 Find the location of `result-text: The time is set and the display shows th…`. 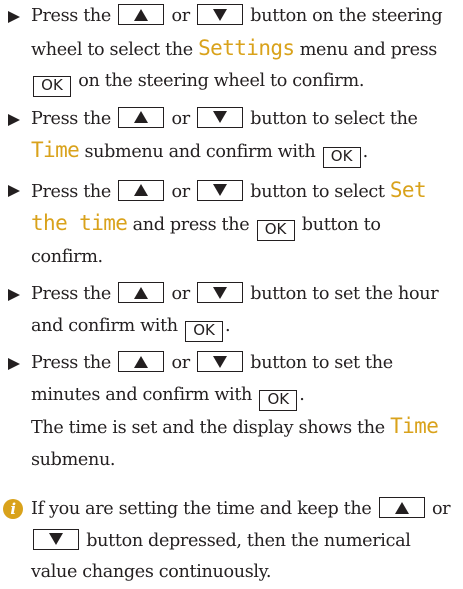

result-text: The time is set and the display shows th… is located at coordinates (208, 428).